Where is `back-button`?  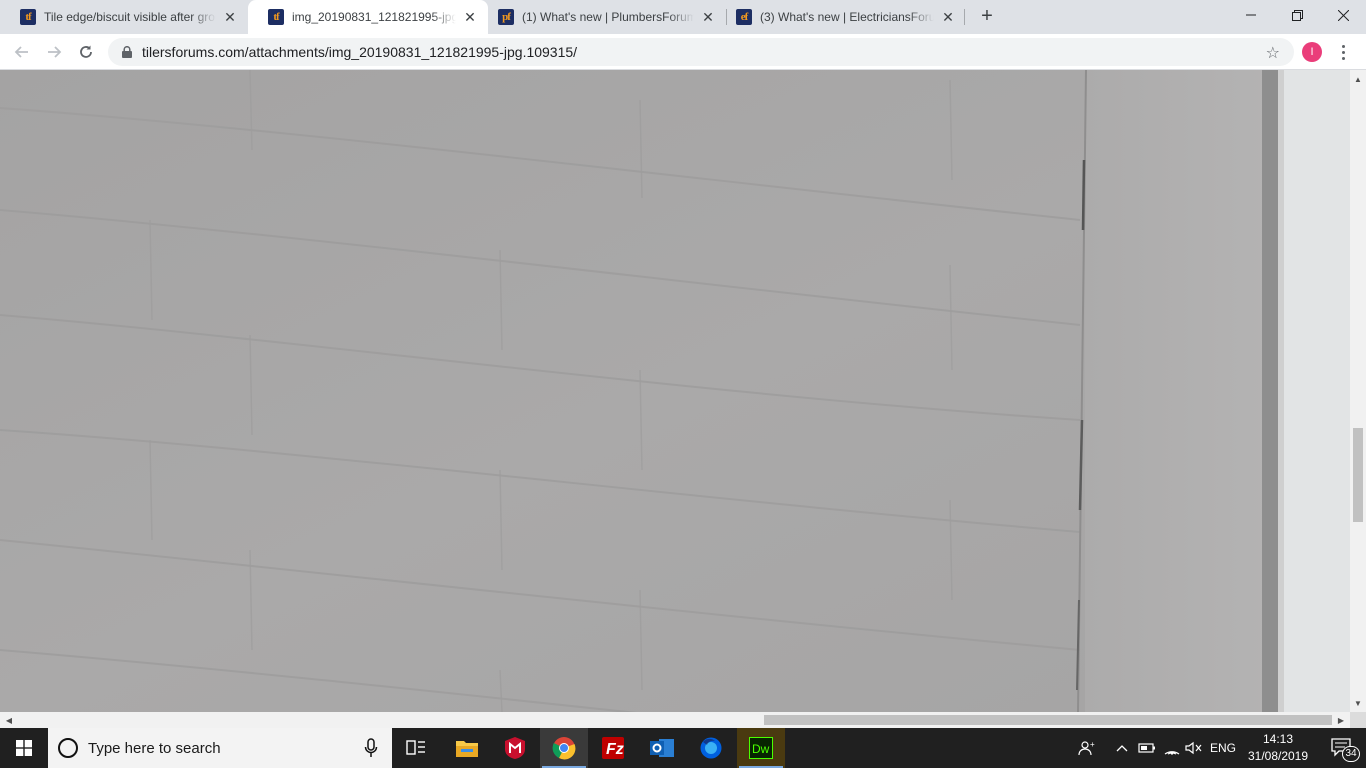 back-button is located at coordinates (22, 52).